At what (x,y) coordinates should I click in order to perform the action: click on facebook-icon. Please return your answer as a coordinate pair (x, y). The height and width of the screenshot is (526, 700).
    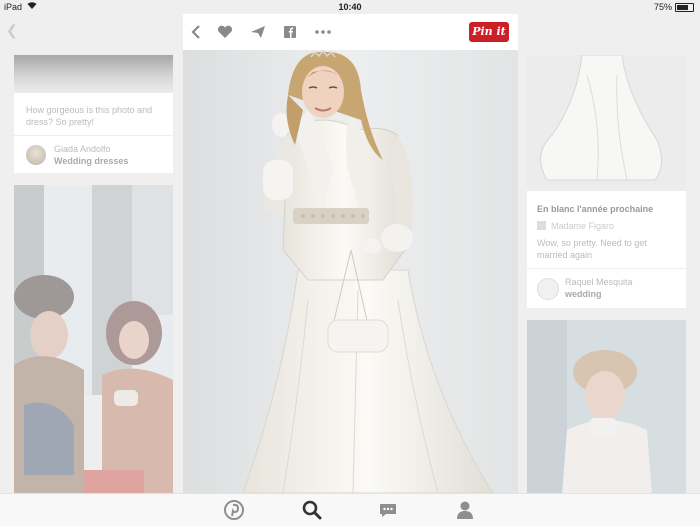
    Looking at the image, I should click on (290, 32).